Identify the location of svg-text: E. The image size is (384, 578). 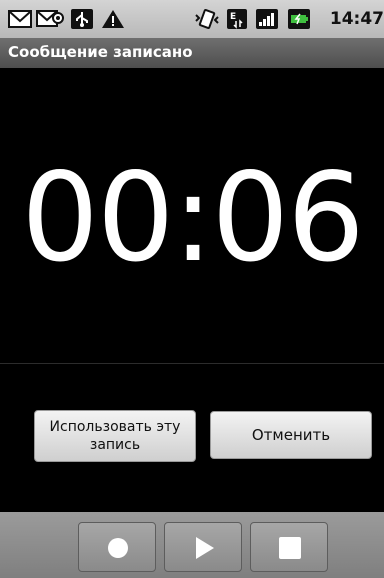
(233, 17).